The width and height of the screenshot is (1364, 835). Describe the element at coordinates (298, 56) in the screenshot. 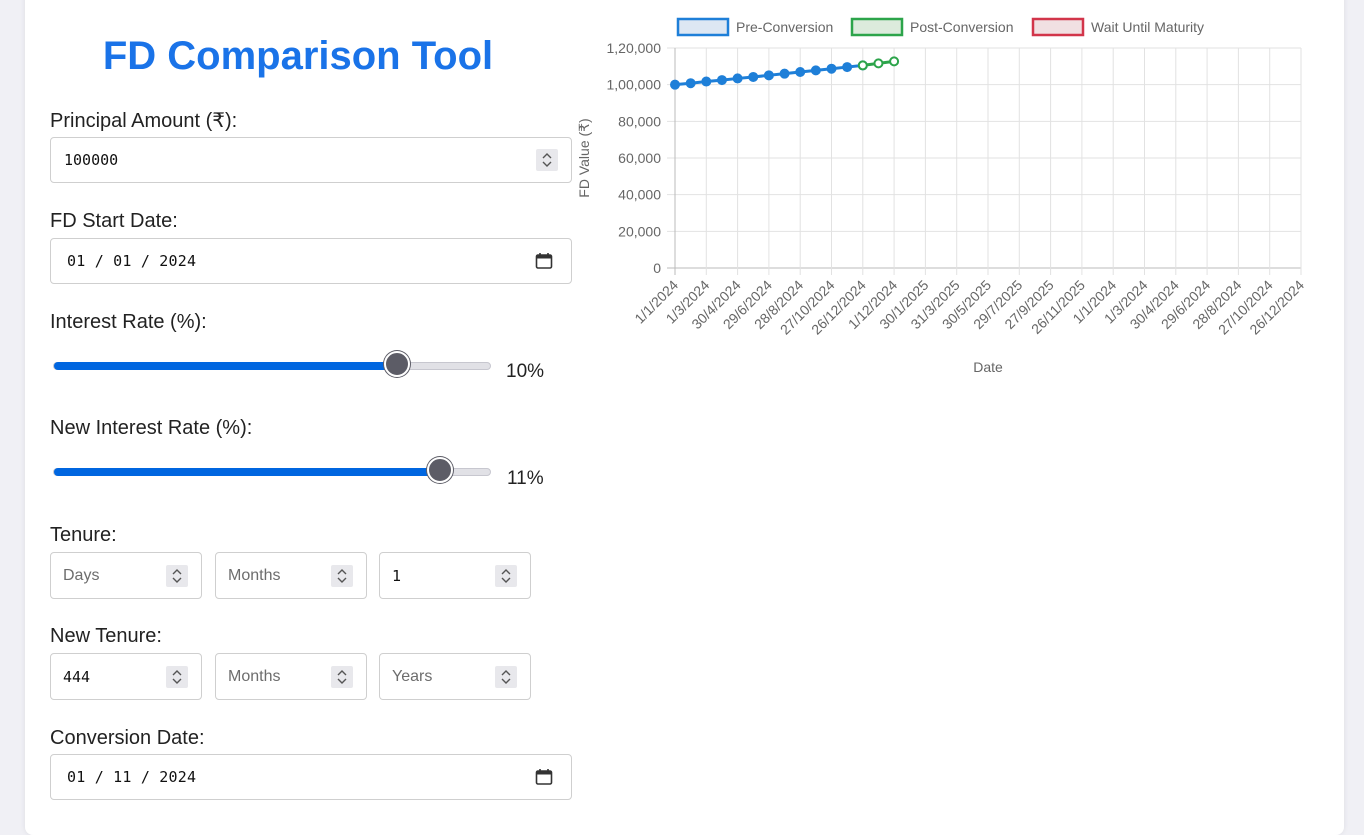

I see `page-title: FD Comparison Tool` at that location.